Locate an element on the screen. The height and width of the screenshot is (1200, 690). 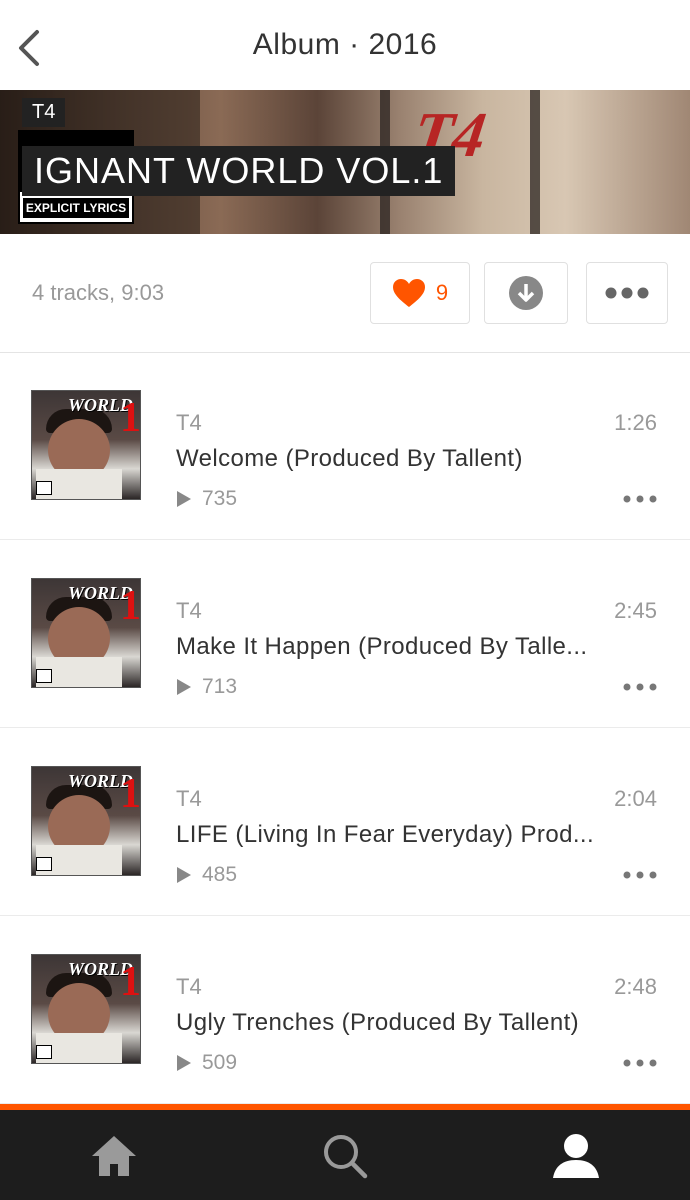
track-title: Welcome (Produced By Tallent) is located at coordinates (394, 459).